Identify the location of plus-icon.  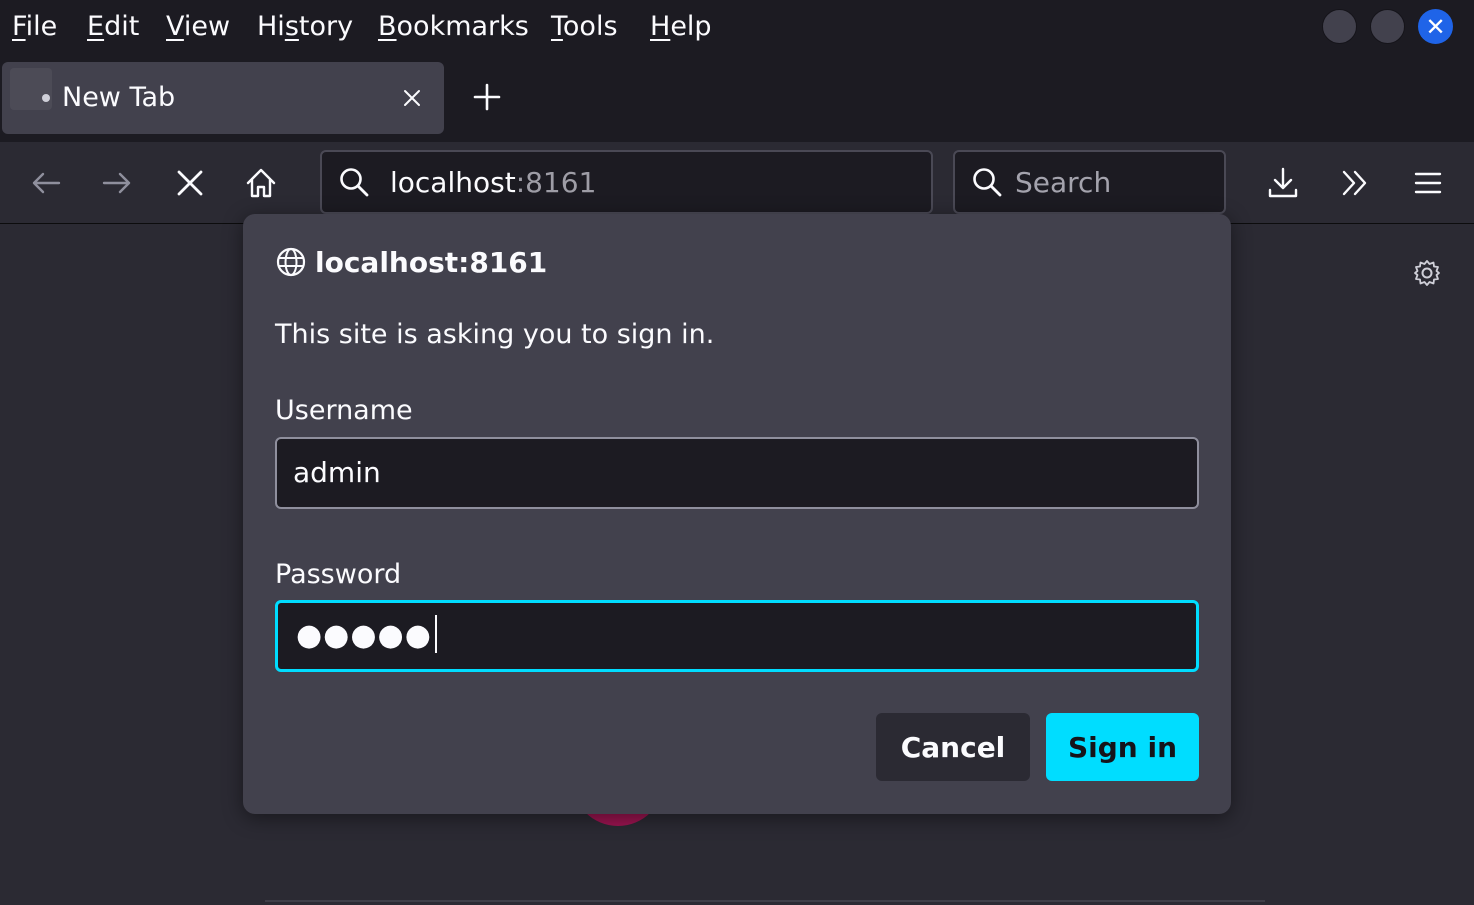
(487, 97).